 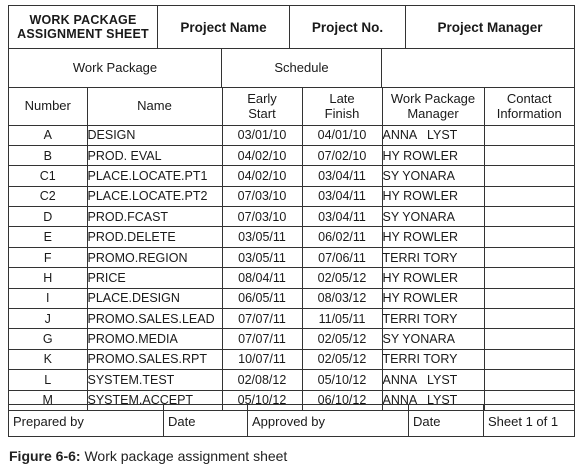 What do you see at coordinates (262, 135) in the screenshot?
I see `early-start-cell: 03/01/10` at bounding box center [262, 135].